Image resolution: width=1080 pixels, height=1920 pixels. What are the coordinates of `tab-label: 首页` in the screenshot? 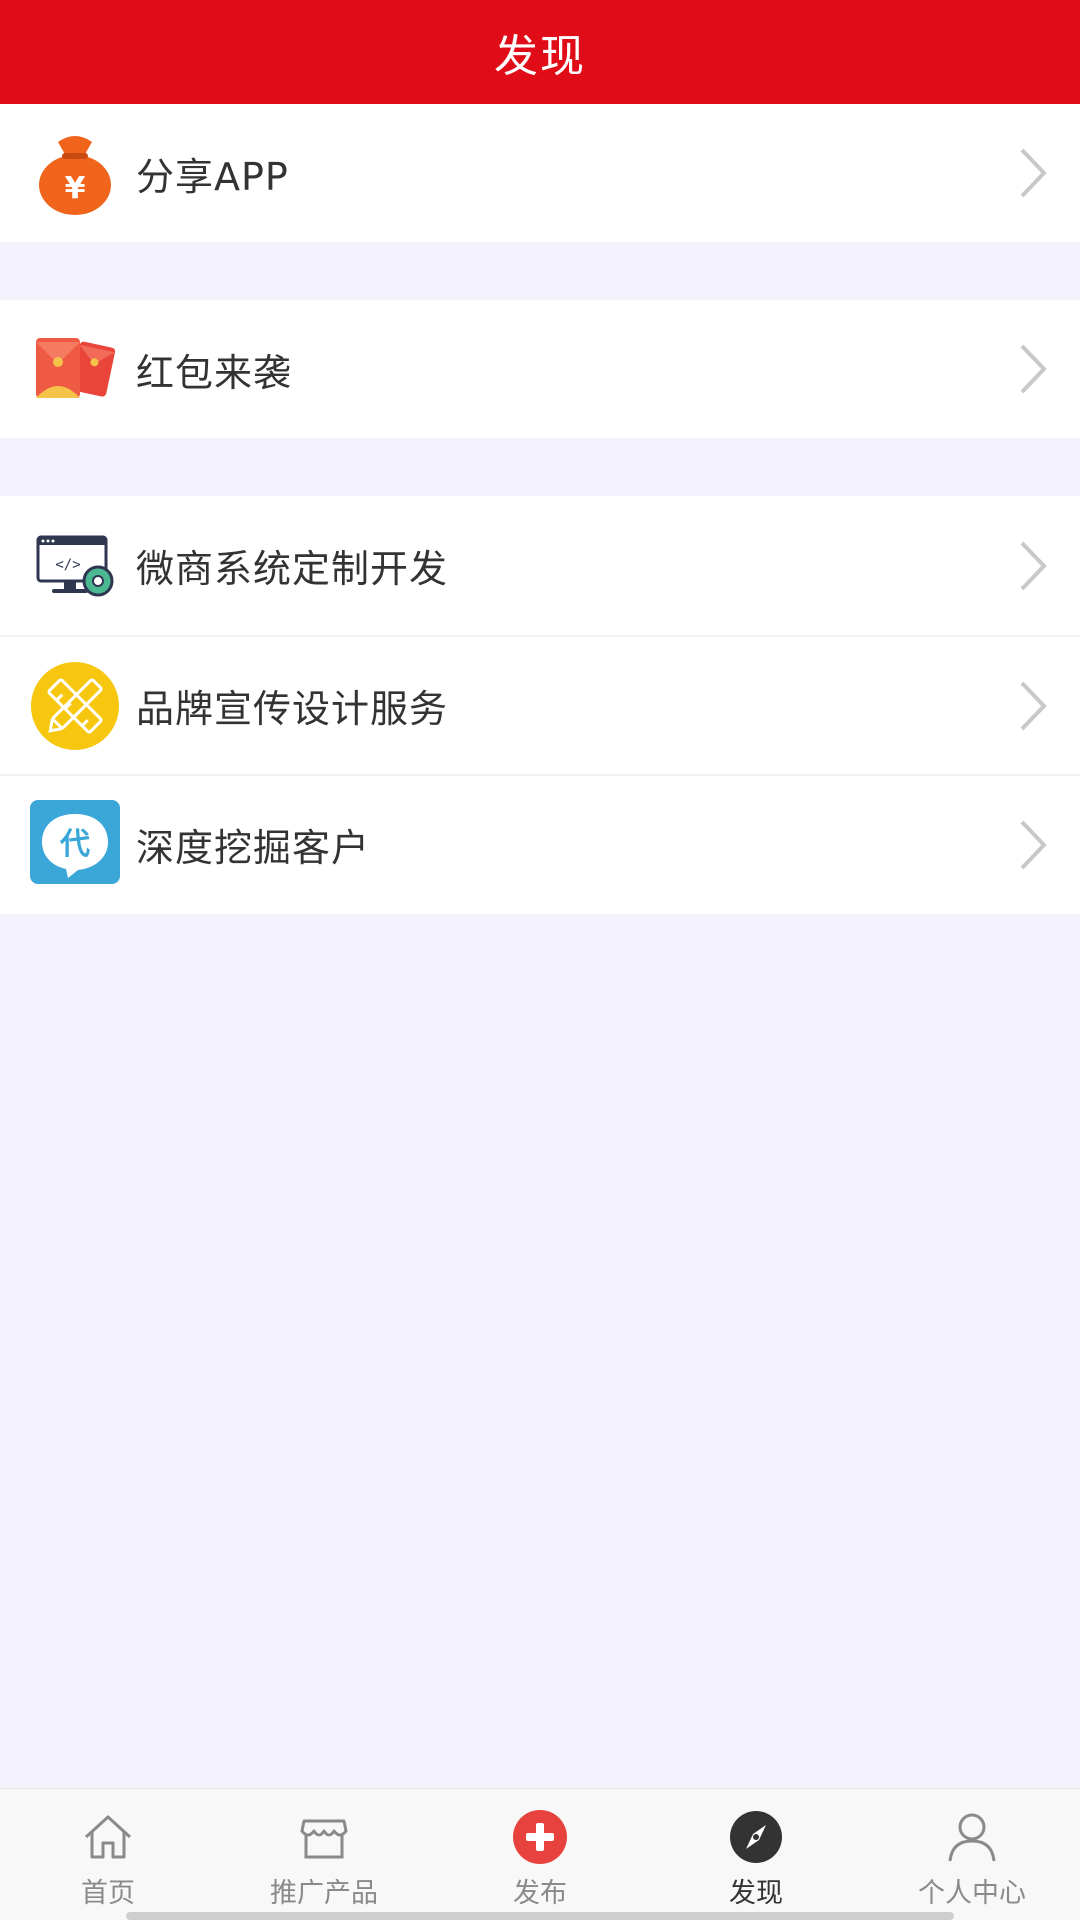 It's located at (108, 1893).